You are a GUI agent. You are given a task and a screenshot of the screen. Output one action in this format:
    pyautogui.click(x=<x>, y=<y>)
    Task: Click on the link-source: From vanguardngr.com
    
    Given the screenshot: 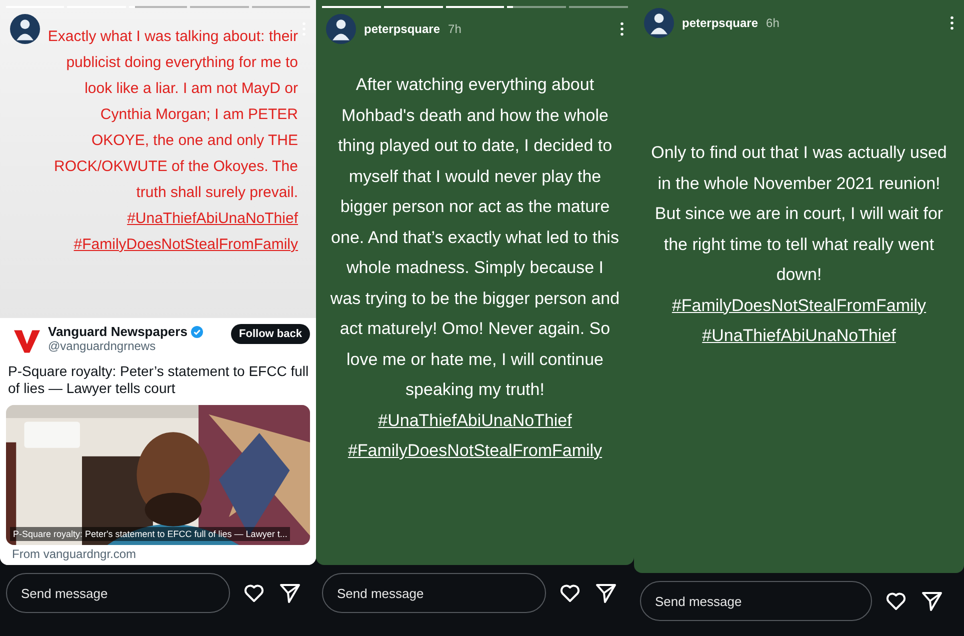 What is the action you would take?
    pyautogui.click(x=161, y=554)
    